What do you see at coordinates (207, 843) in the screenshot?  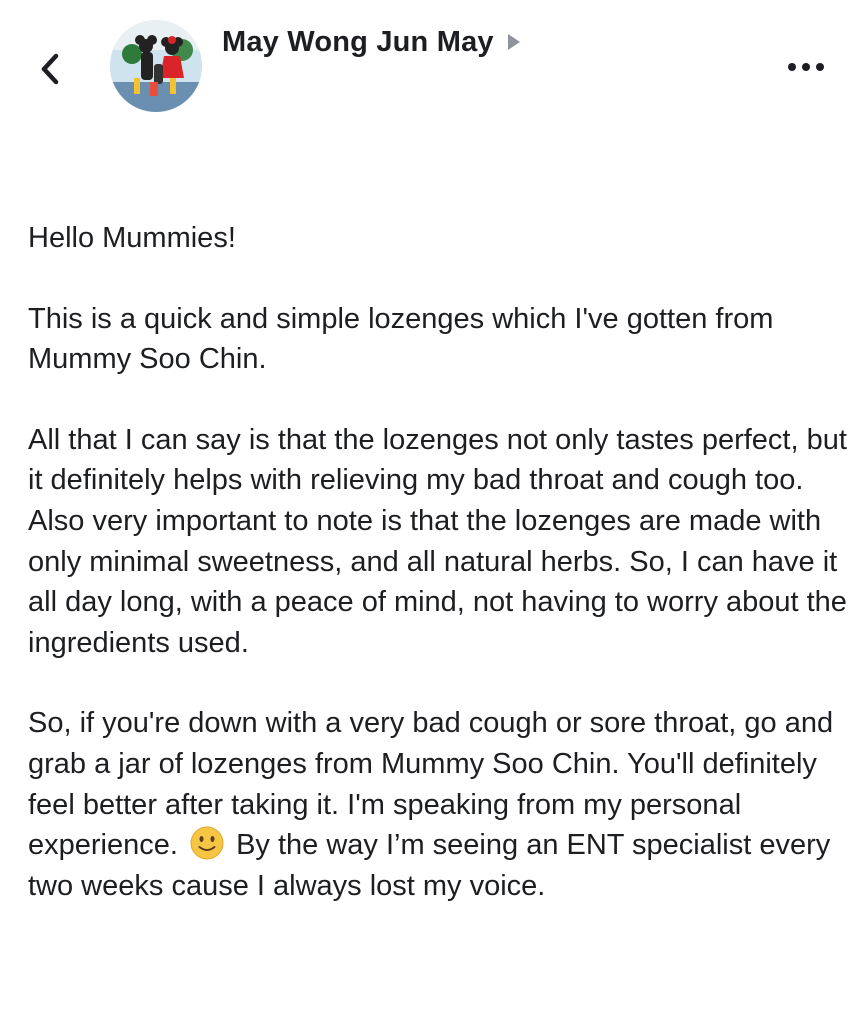 I see `slightly-smiling-face-icon` at bounding box center [207, 843].